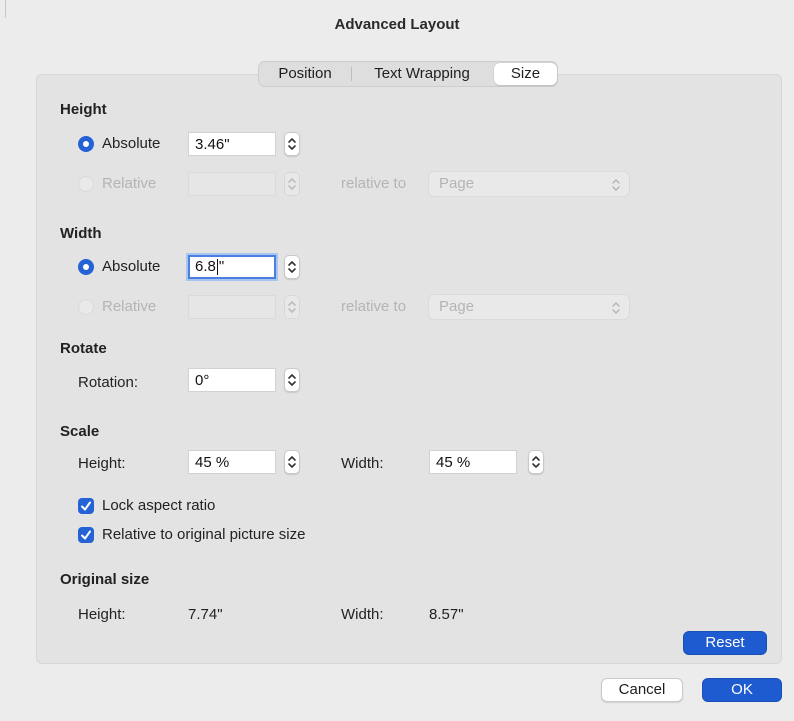 The height and width of the screenshot is (721, 794). What do you see at coordinates (362, 614) in the screenshot?
I see `original-width-label: Width:` at bounding box center [362, 614].